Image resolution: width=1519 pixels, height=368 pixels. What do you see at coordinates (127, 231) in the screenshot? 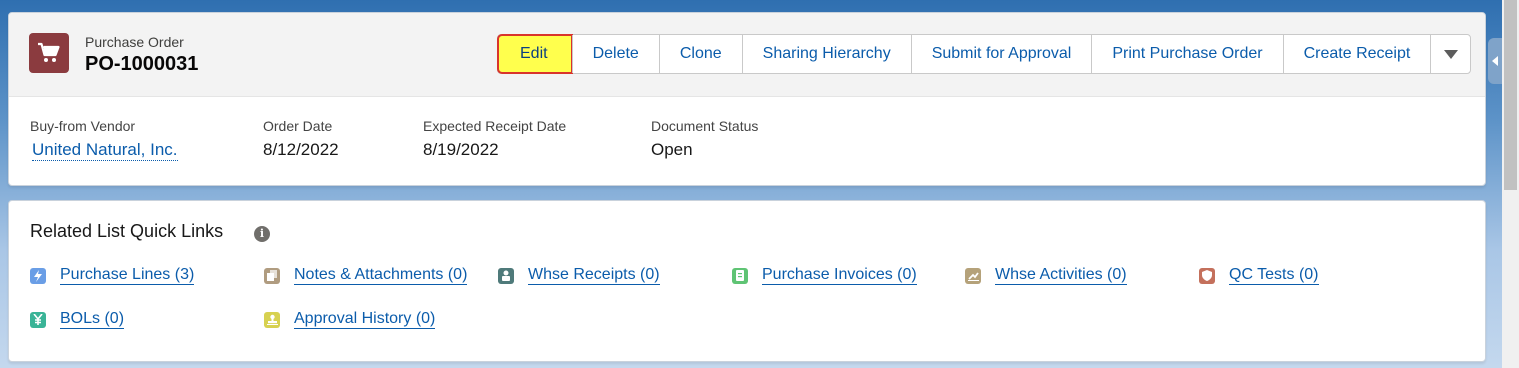
I see `related-list-title: Related List Quick Links` at bounding box center [127, 231].